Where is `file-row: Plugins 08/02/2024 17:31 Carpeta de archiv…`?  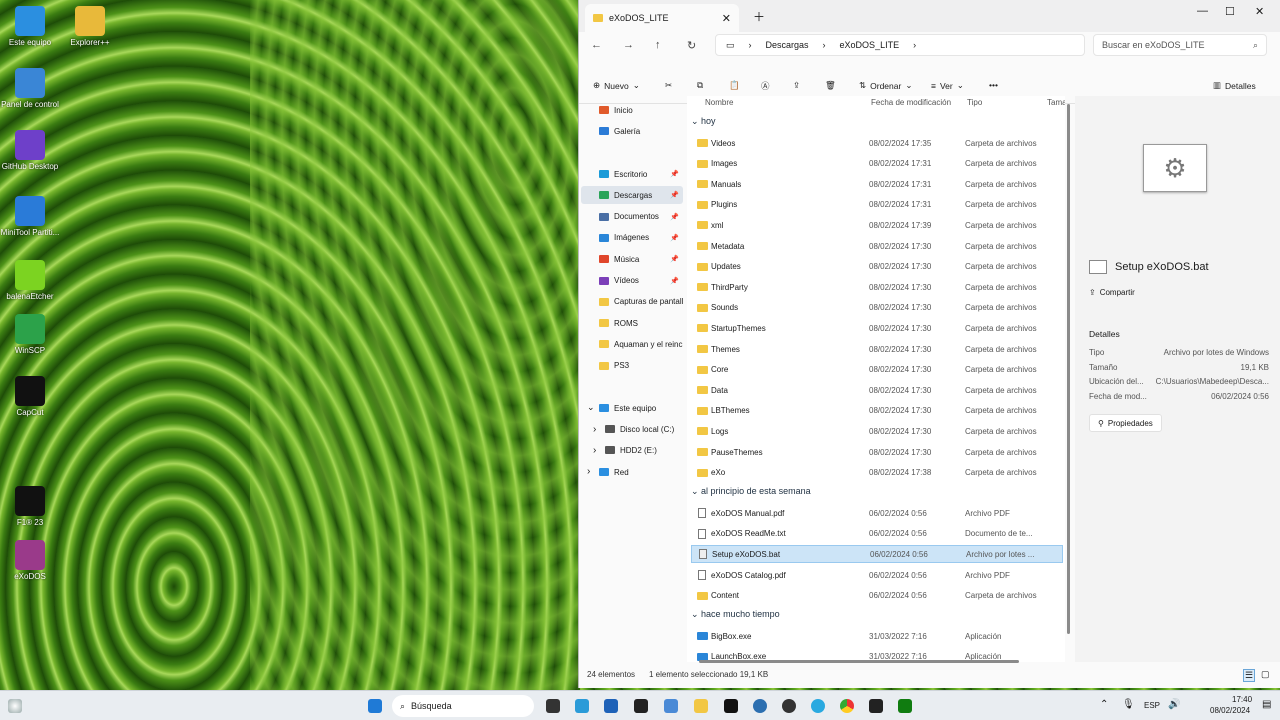
file-row: Plugins 08/02/2024 17:31 Carpeta de archiv… is located at coordinates (877, 205).